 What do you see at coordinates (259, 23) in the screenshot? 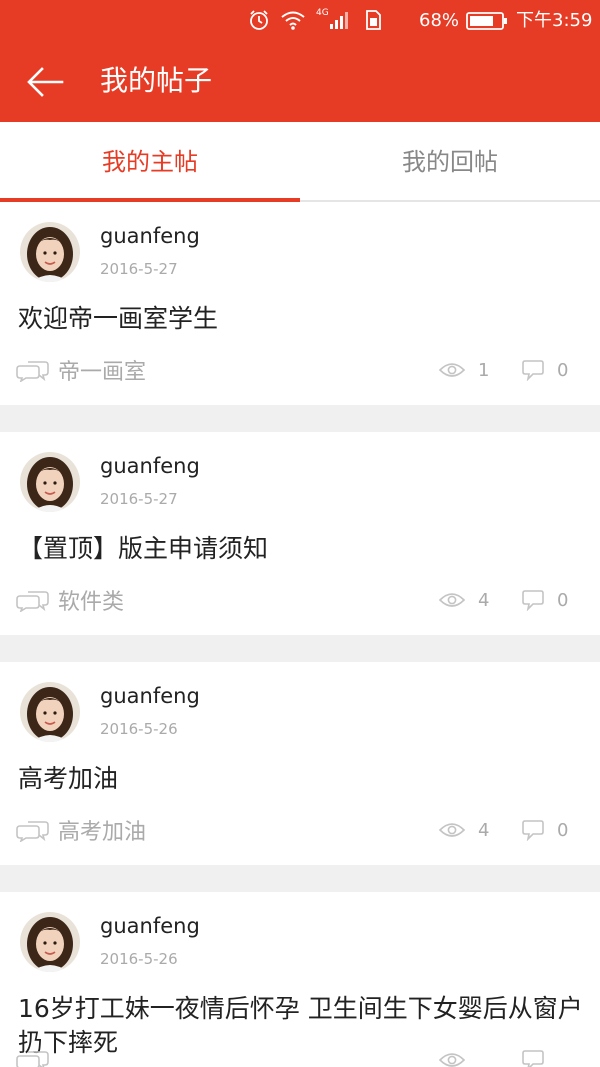
I see `alarm-icon` at bounding box center [259, 23].